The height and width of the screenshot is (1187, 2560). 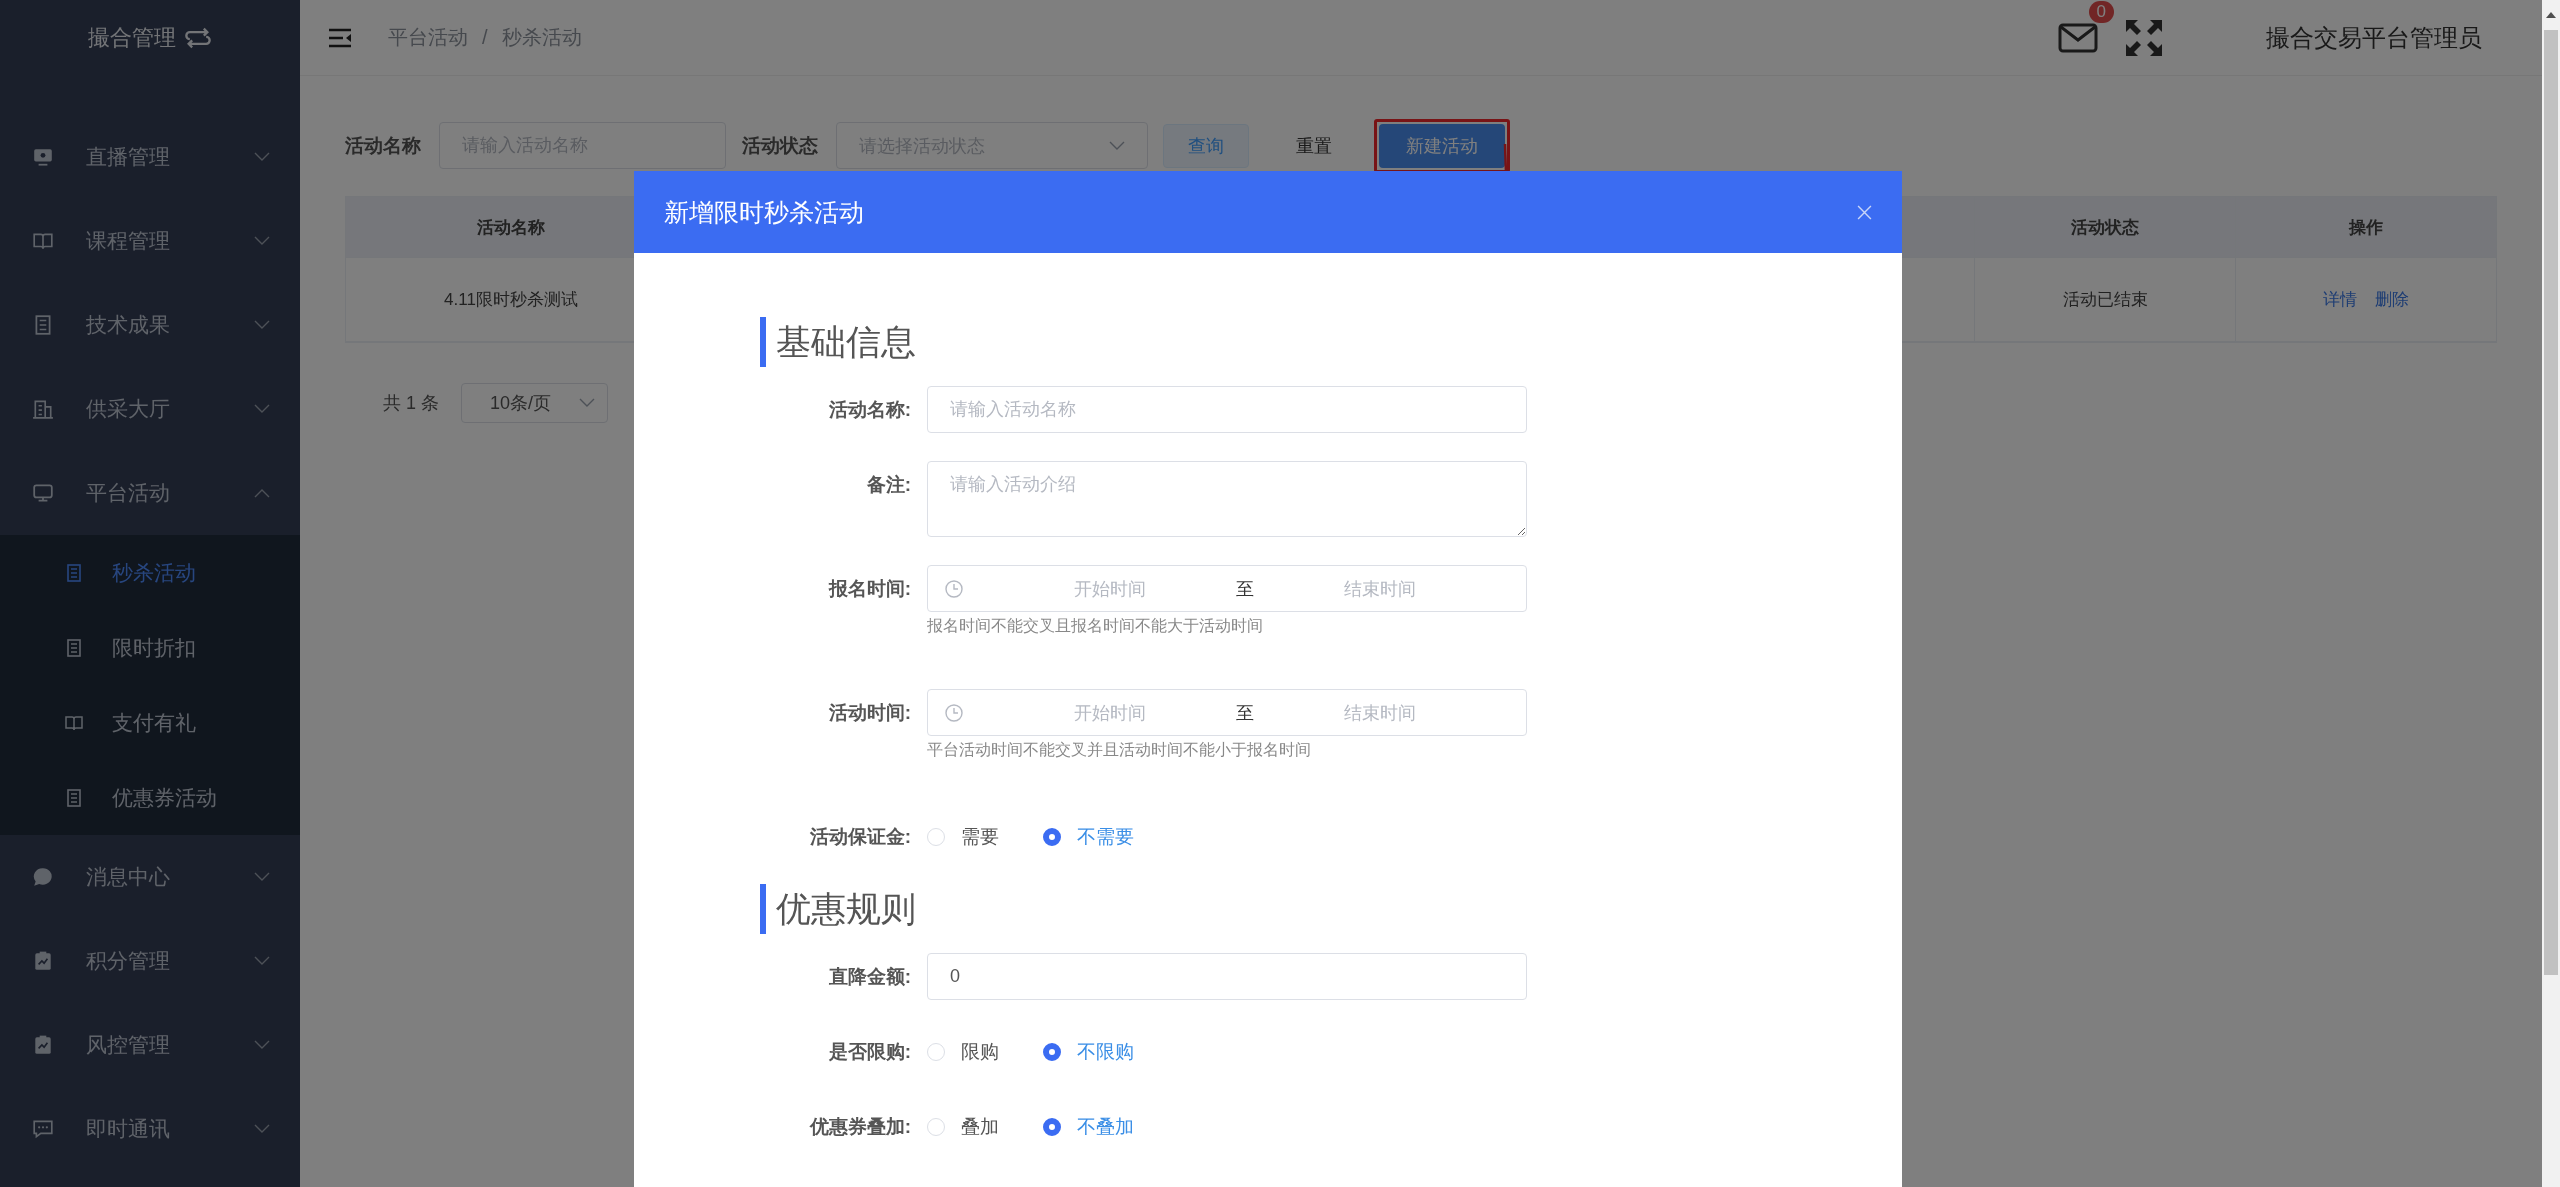 What do you see at coordinates (150, 961) in the screenshot?
I see `menu-item: 积分管理` at bounding box center [150, 961].